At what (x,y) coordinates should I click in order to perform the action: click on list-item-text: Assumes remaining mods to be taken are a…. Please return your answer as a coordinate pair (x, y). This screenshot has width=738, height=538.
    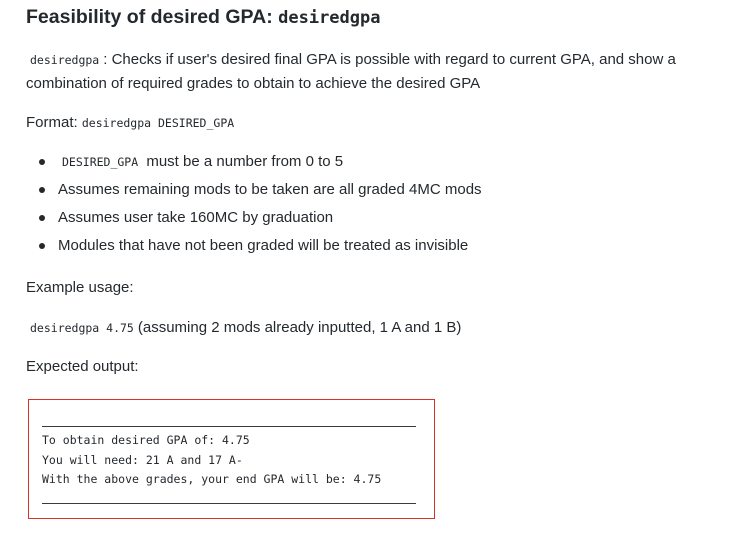
    Looking at the image, I should click on (270, 189).